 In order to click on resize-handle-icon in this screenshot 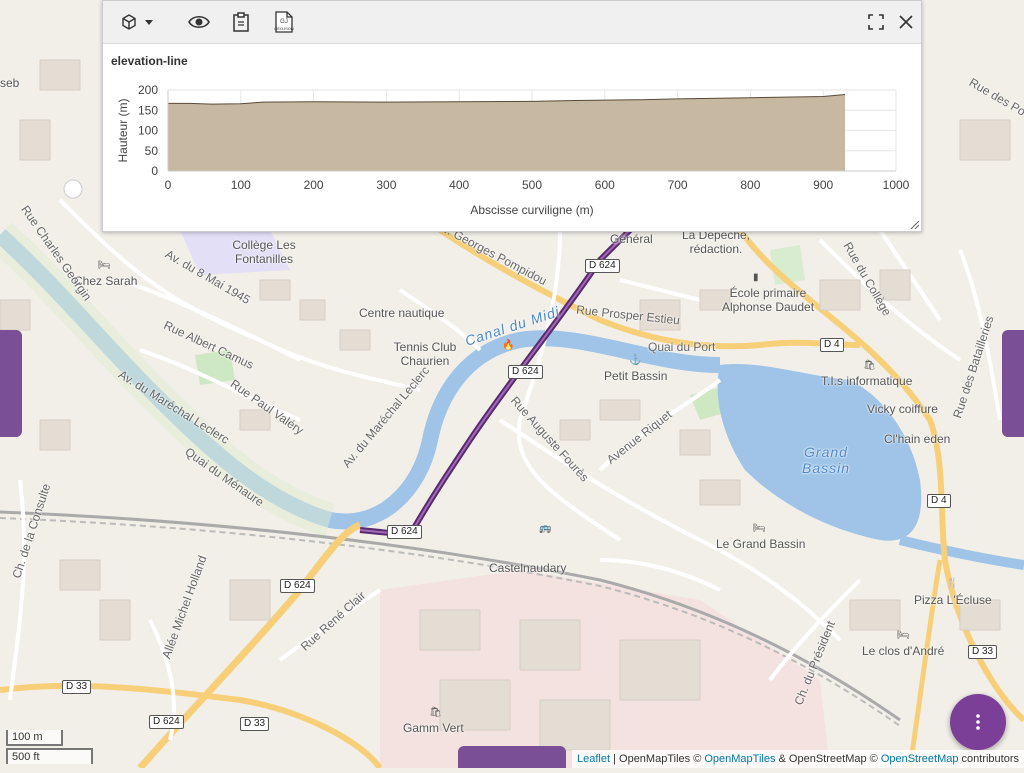, I will do `click(915, 225)`.